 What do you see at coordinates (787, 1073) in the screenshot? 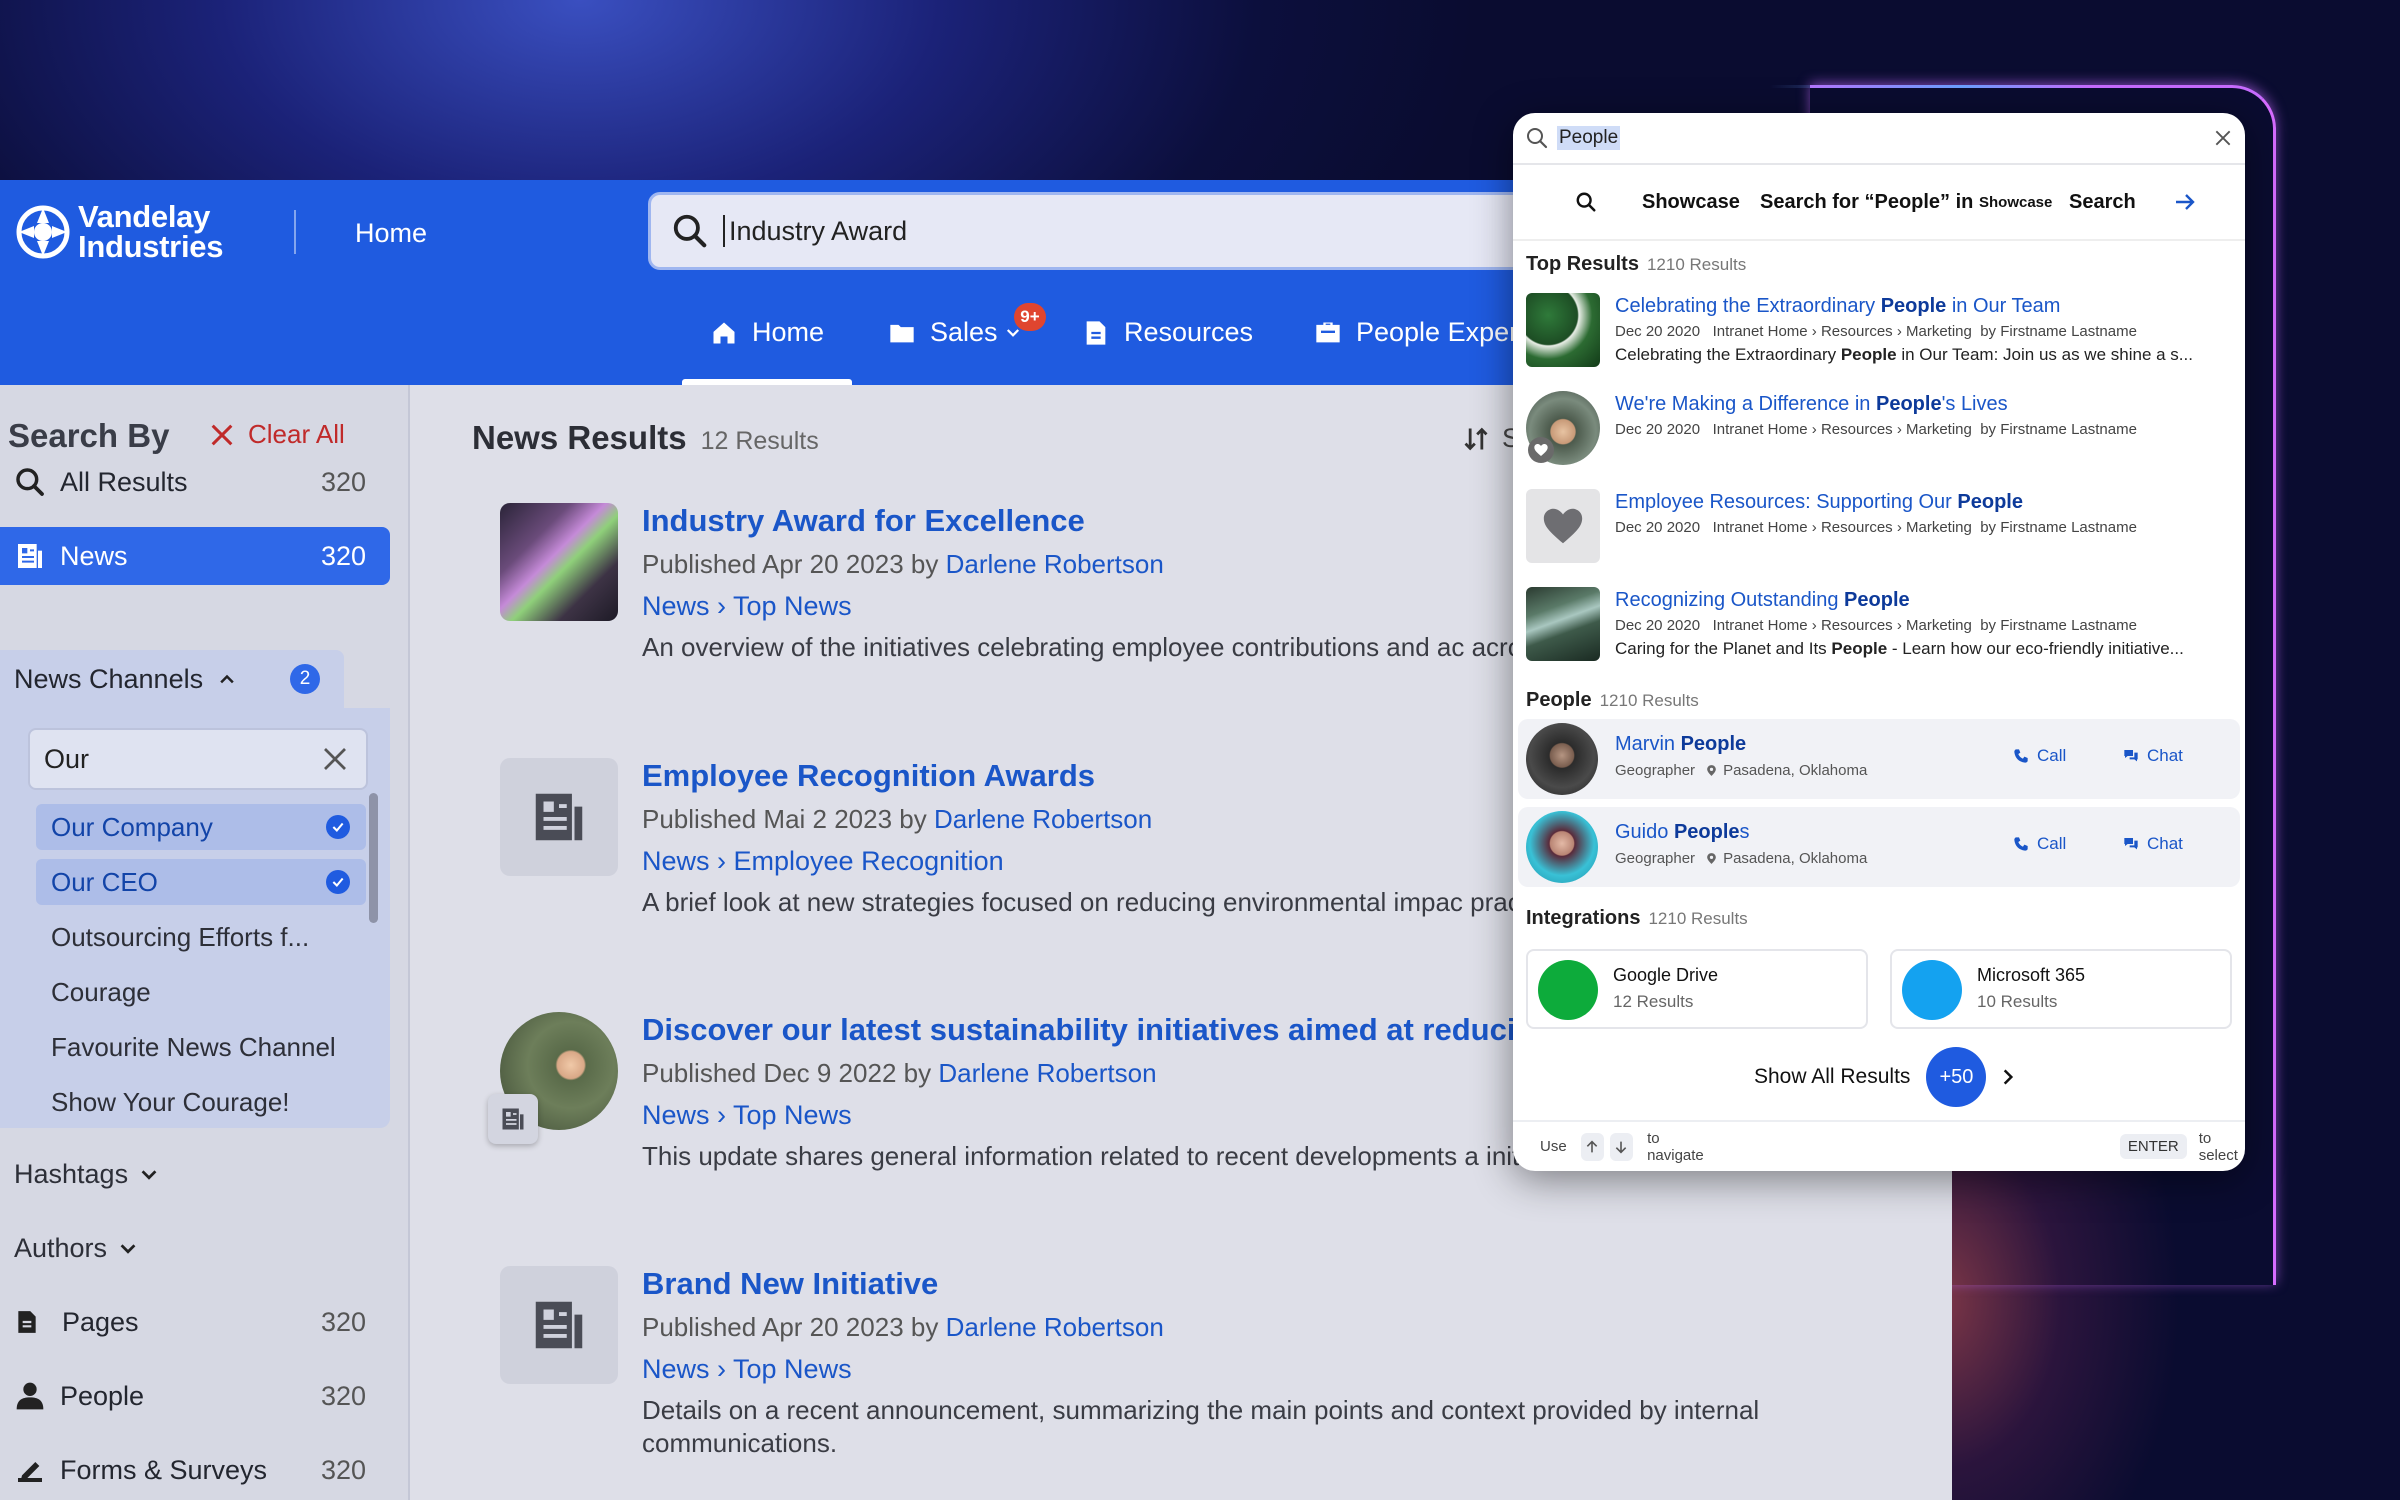
I see `result-published: Published Dec 9 2022 by` at bounding box center [787, 1073].